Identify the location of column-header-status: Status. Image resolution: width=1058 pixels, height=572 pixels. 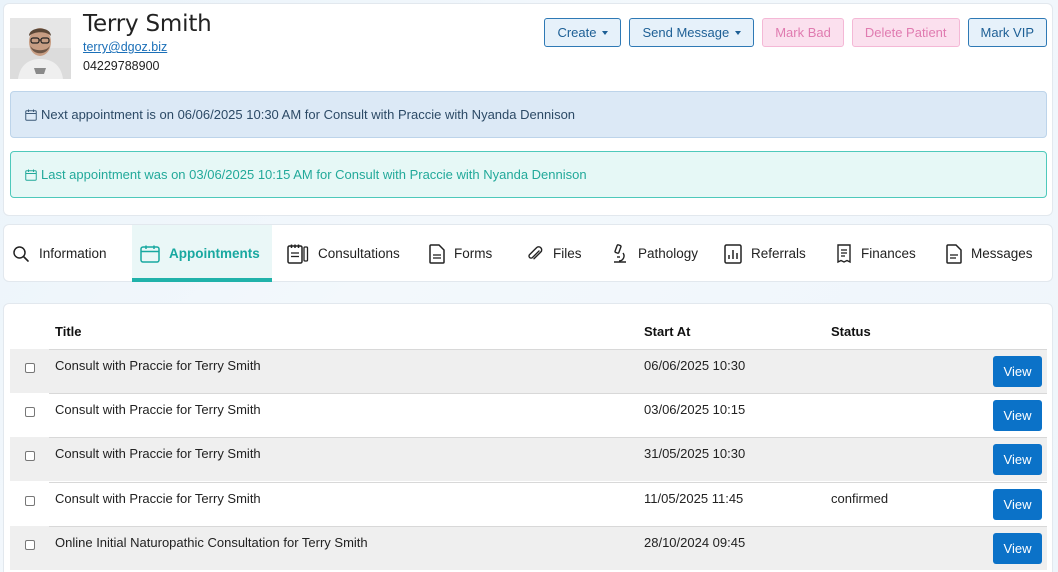
(851, 331).